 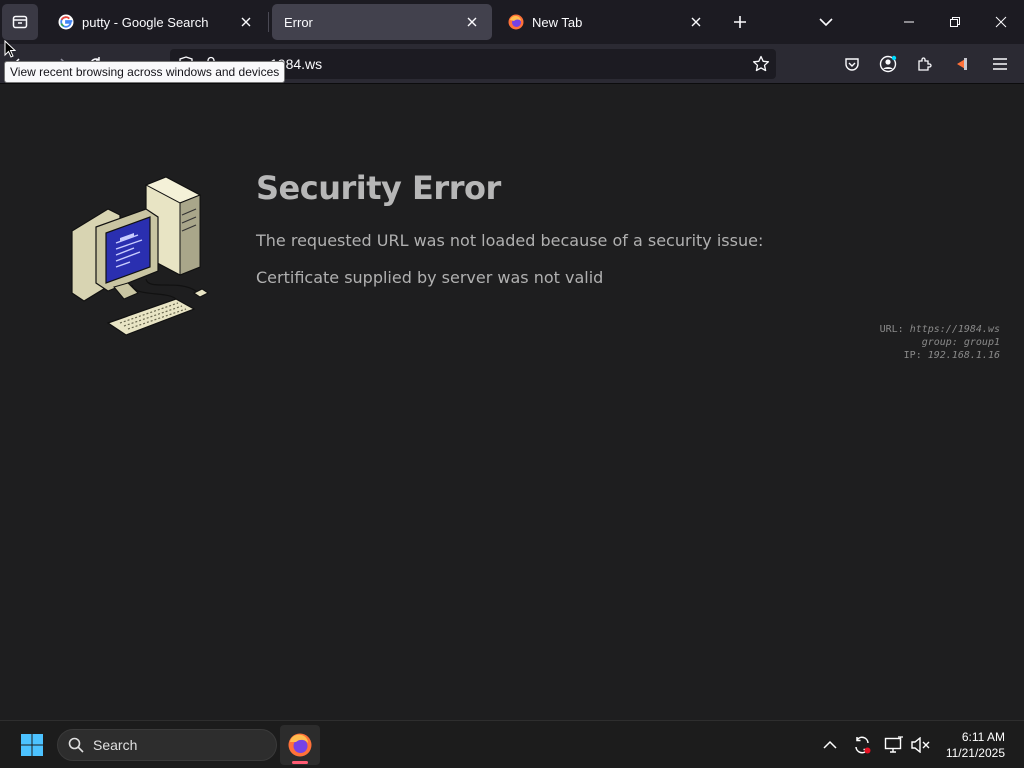 I want to click on close-icon, so click(x=1001, y=22).